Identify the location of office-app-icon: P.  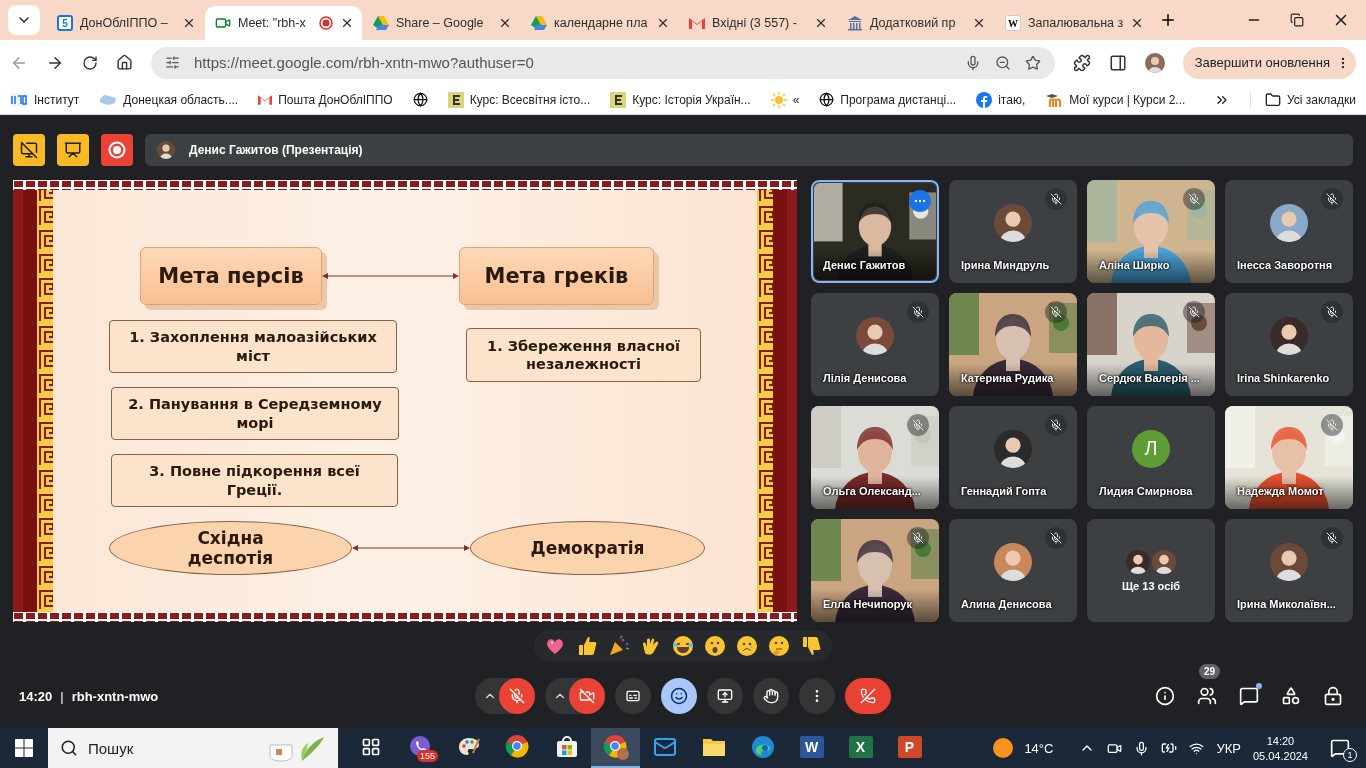
(909, 747).